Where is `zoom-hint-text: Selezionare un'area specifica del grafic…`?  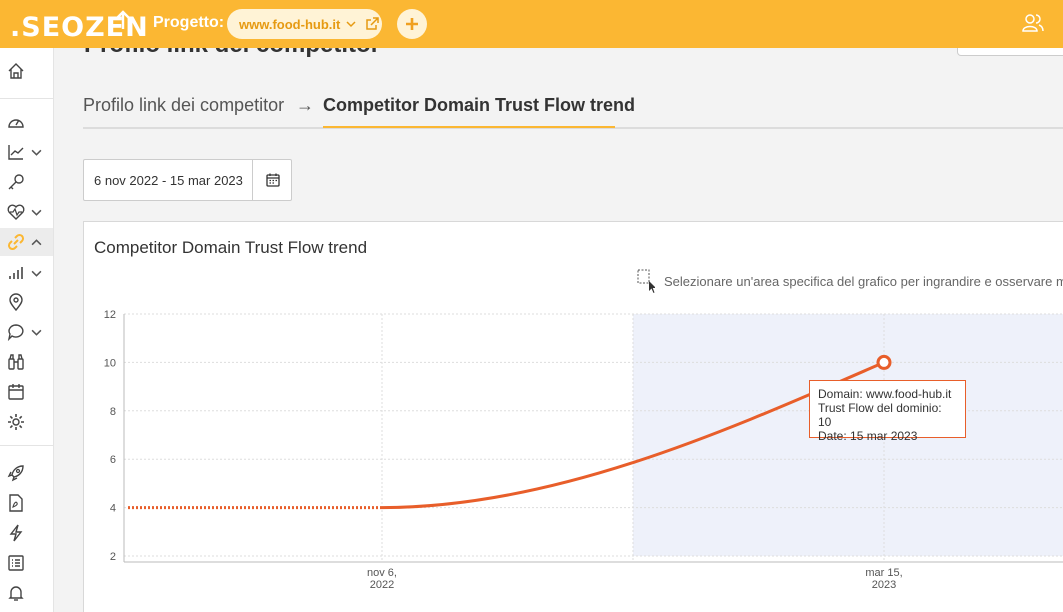
zoom-hint-text: Selezionare un'area specifica del grafic… is located at coordinates (863, 281).